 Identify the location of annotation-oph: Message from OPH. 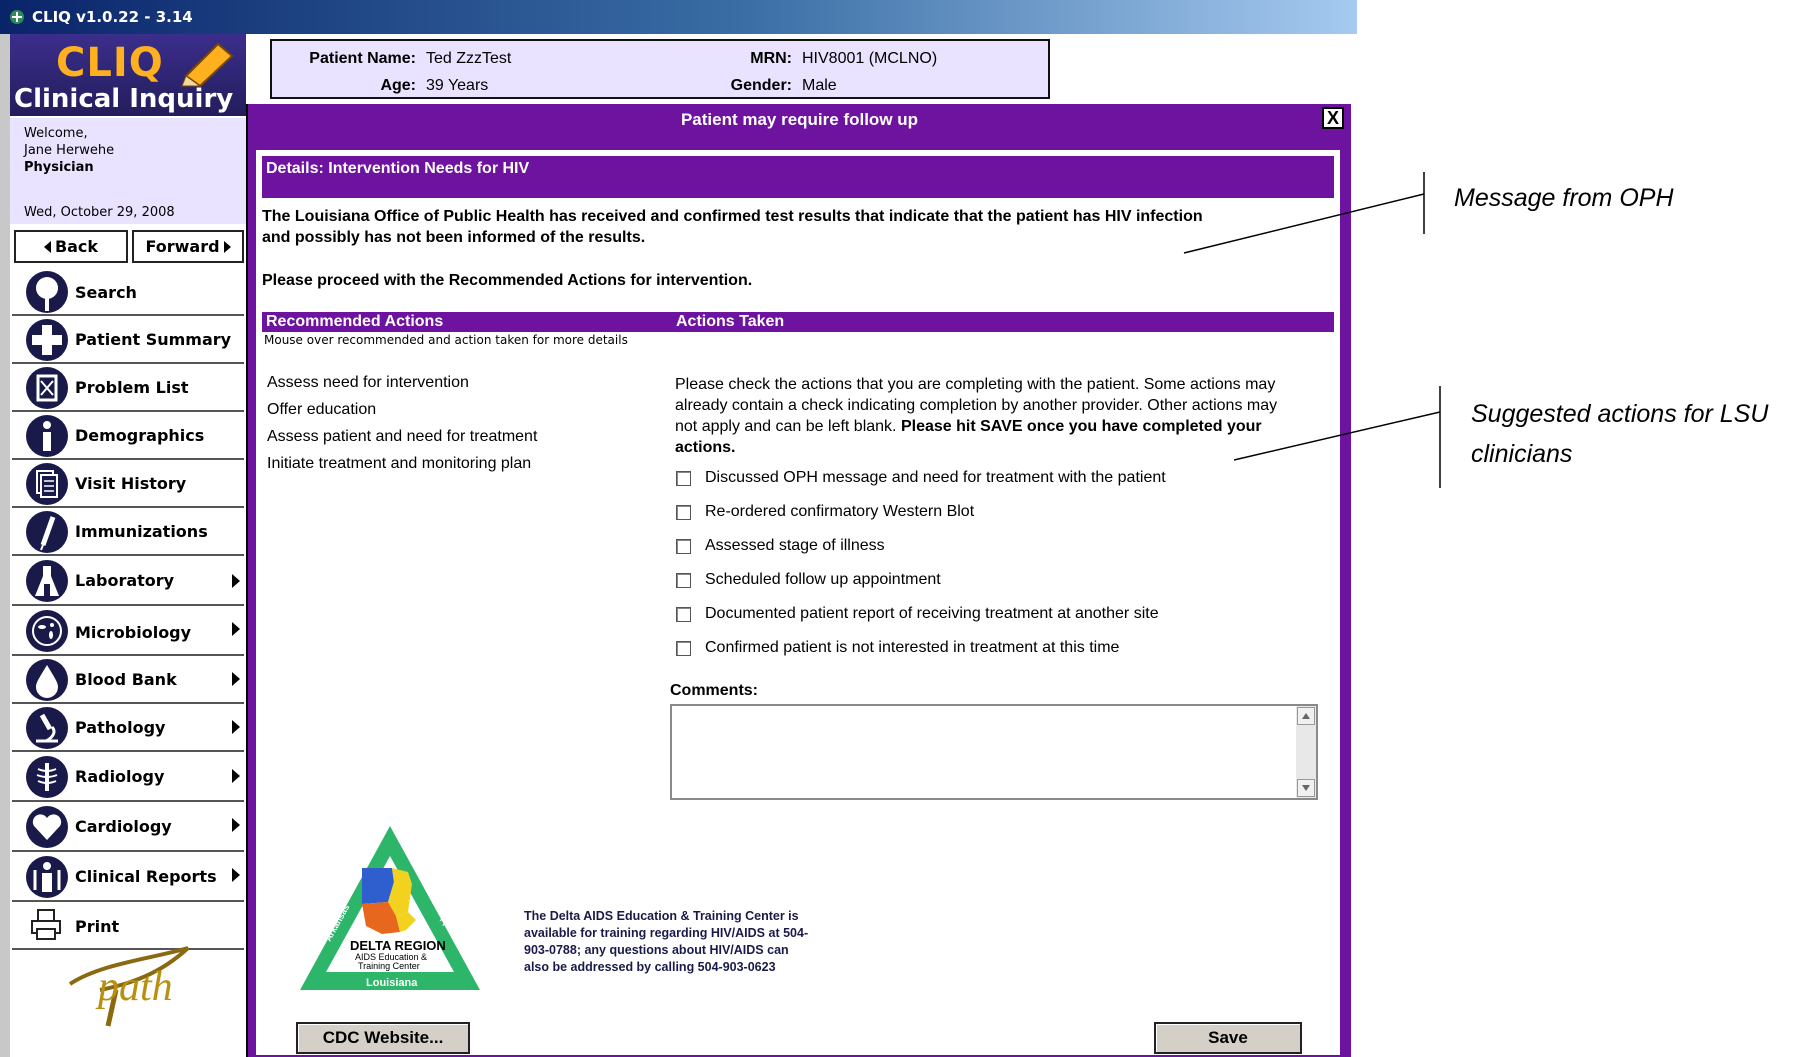
(1564, 198).